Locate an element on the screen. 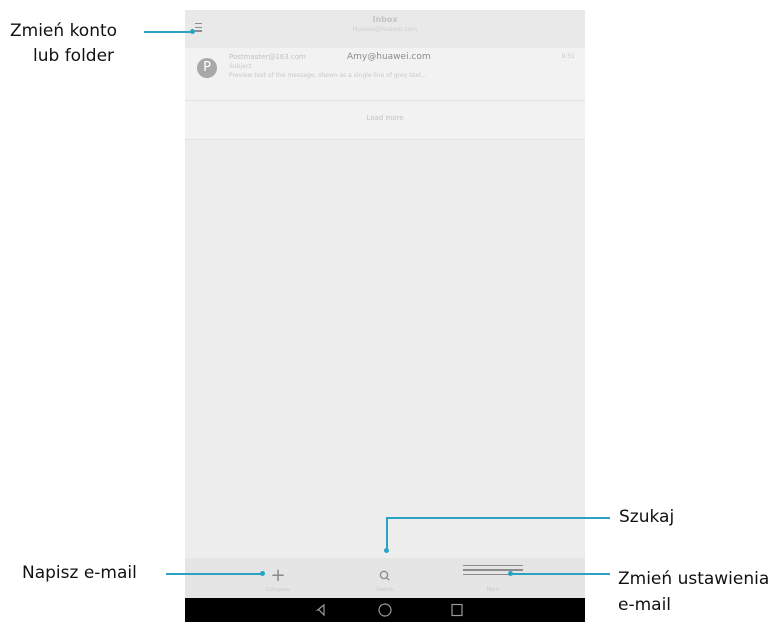 The image size is (780, 622). account-address: Huawei@huawei.com is located at coordinates (385, 29).